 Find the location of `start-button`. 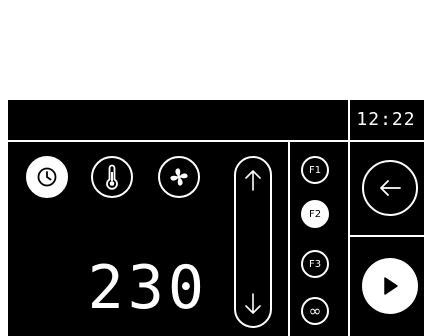

start-button is located at coordinates (390, 286).